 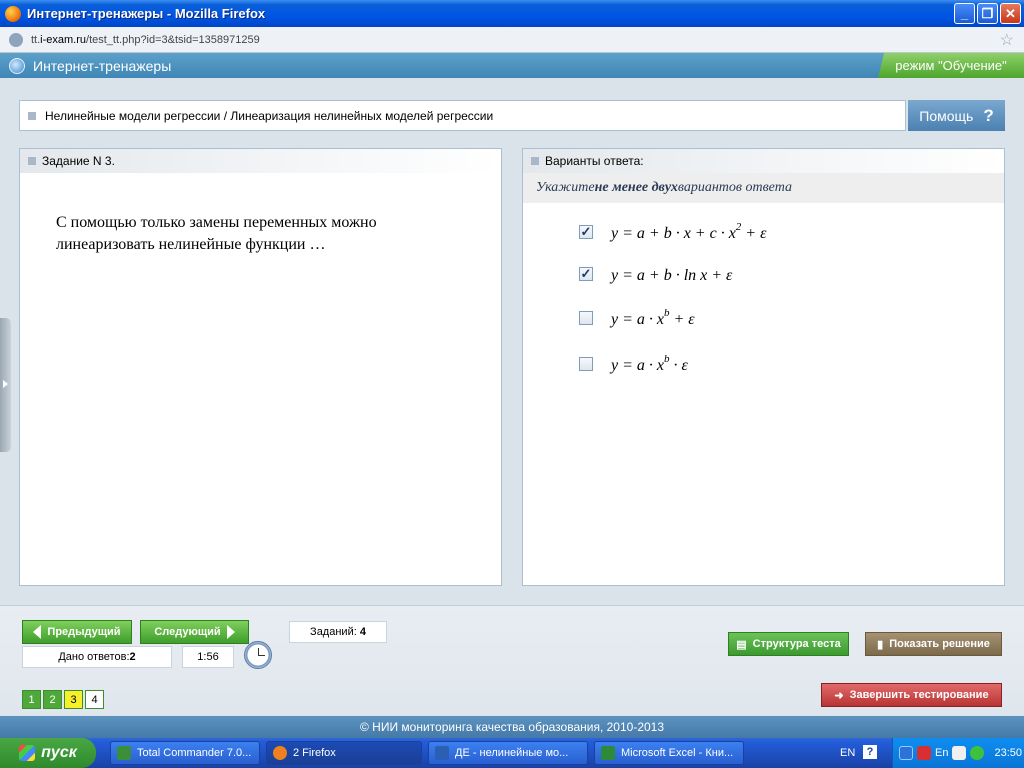 I want to click on mode-badge: режим "Обучение", so click(x=951, y=65).